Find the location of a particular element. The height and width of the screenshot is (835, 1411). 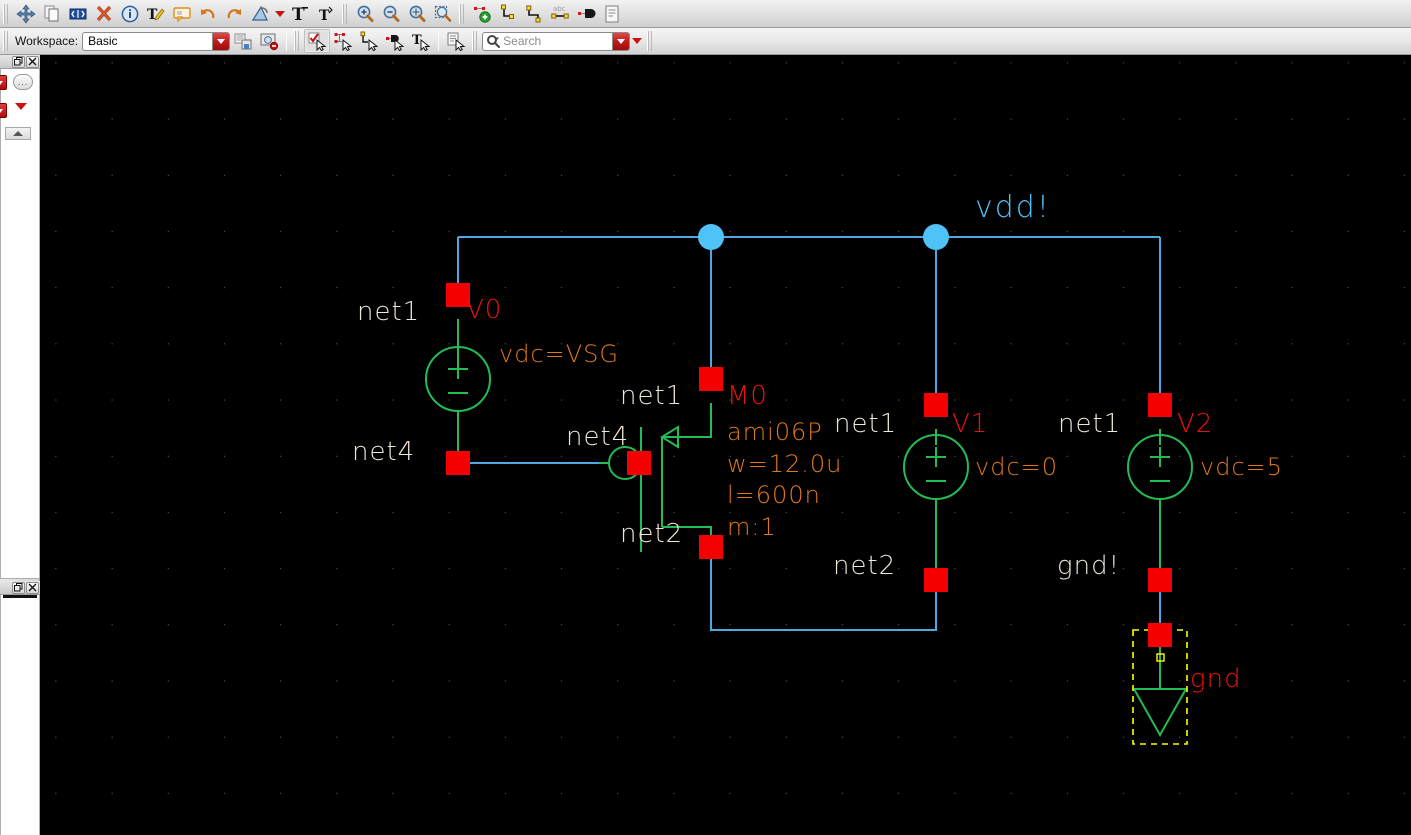

add-wire-name-icon is located at coordinates (534, 14).